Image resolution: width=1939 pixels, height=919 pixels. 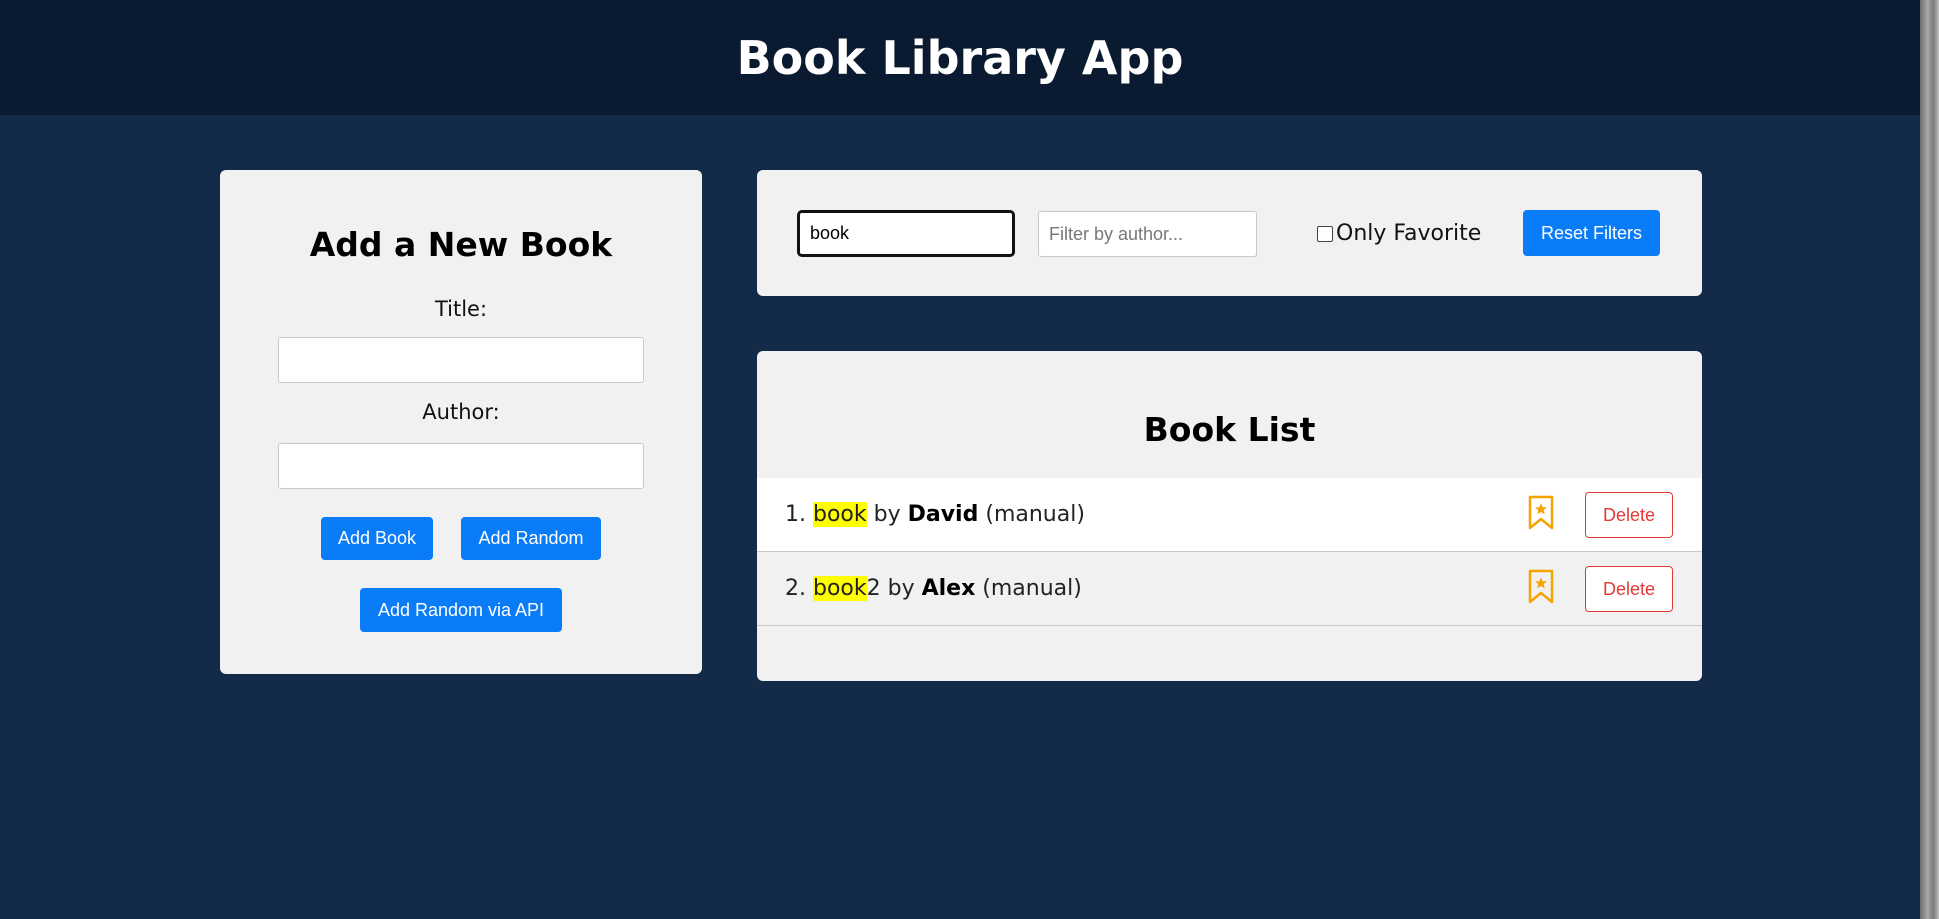 I want to click on search-input, so click(x=906, y=233).